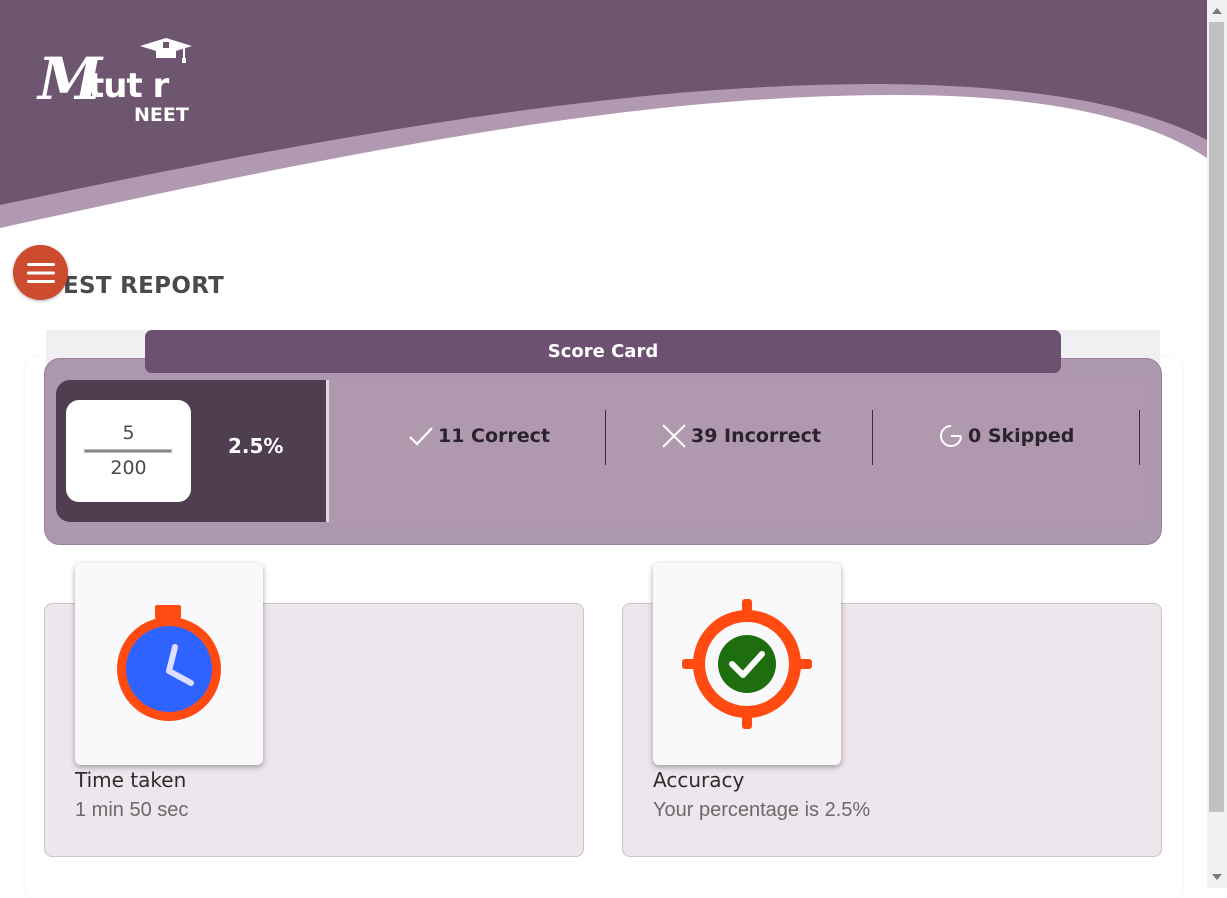 This screenshot has width=1227, height=898. I want to click on check-icon, so click(421, 436).